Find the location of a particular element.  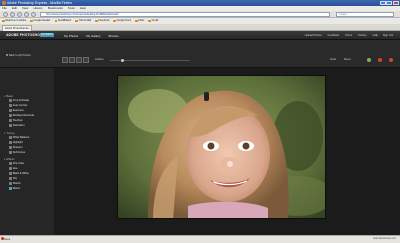

nav-my-gallery: My Gallery is located at coordinates (93, 36).